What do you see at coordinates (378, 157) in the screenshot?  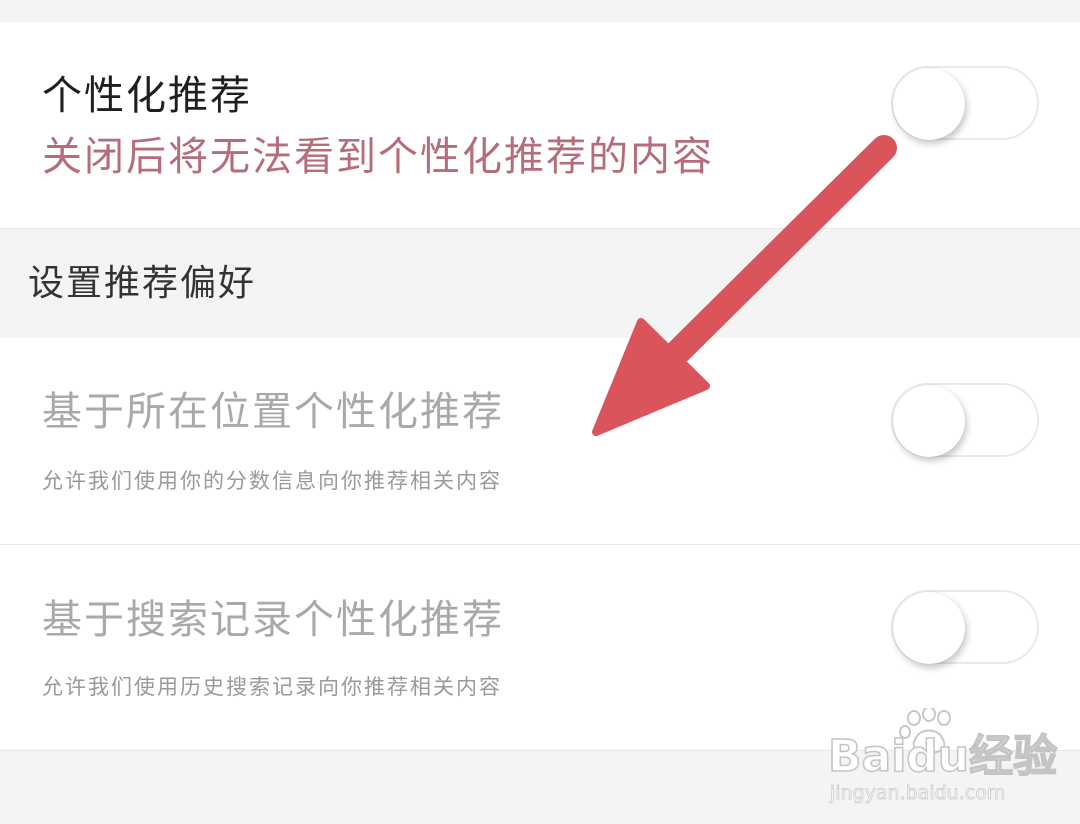 I see `personal-recommendation-warning: 关闭后将无法看到个性化推荐的内容` at bounding box center [378, 157].